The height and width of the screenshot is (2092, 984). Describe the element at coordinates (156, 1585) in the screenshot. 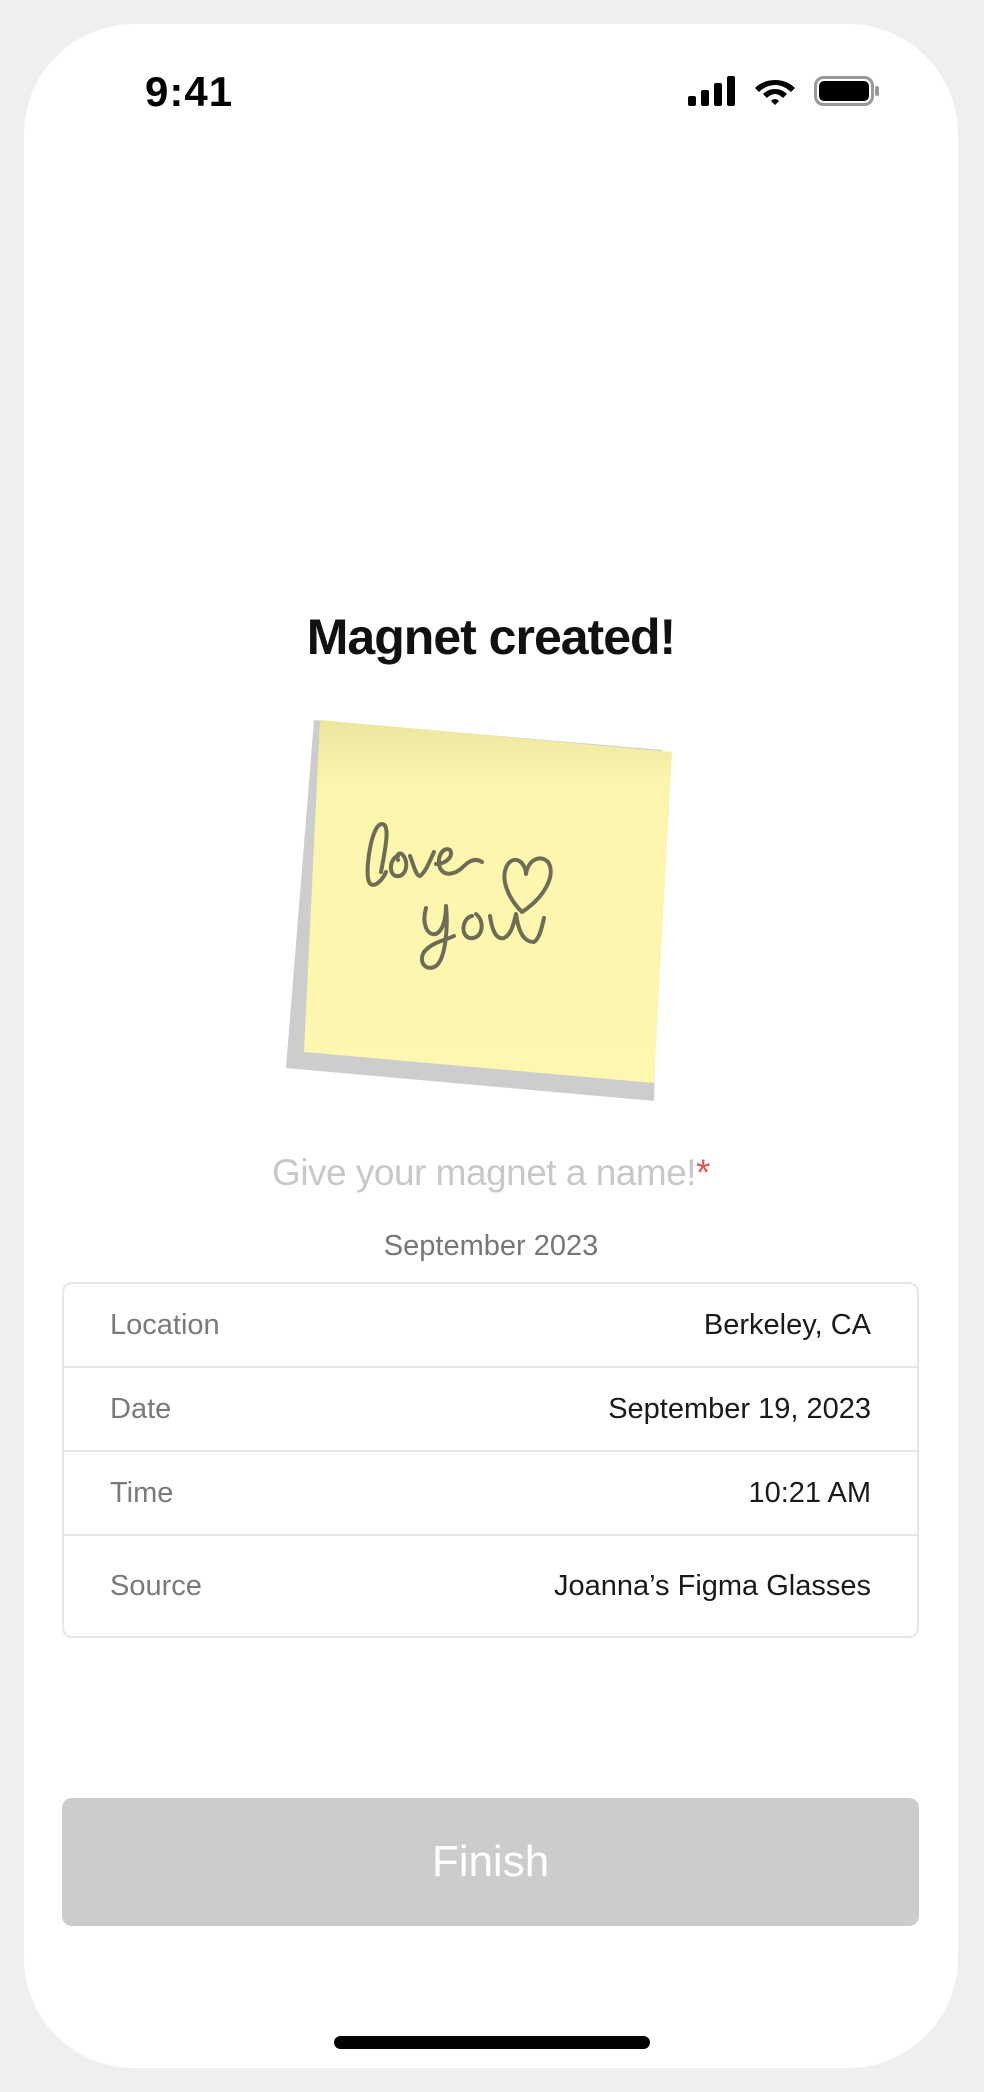

I see `detail-label: Source` at that location.